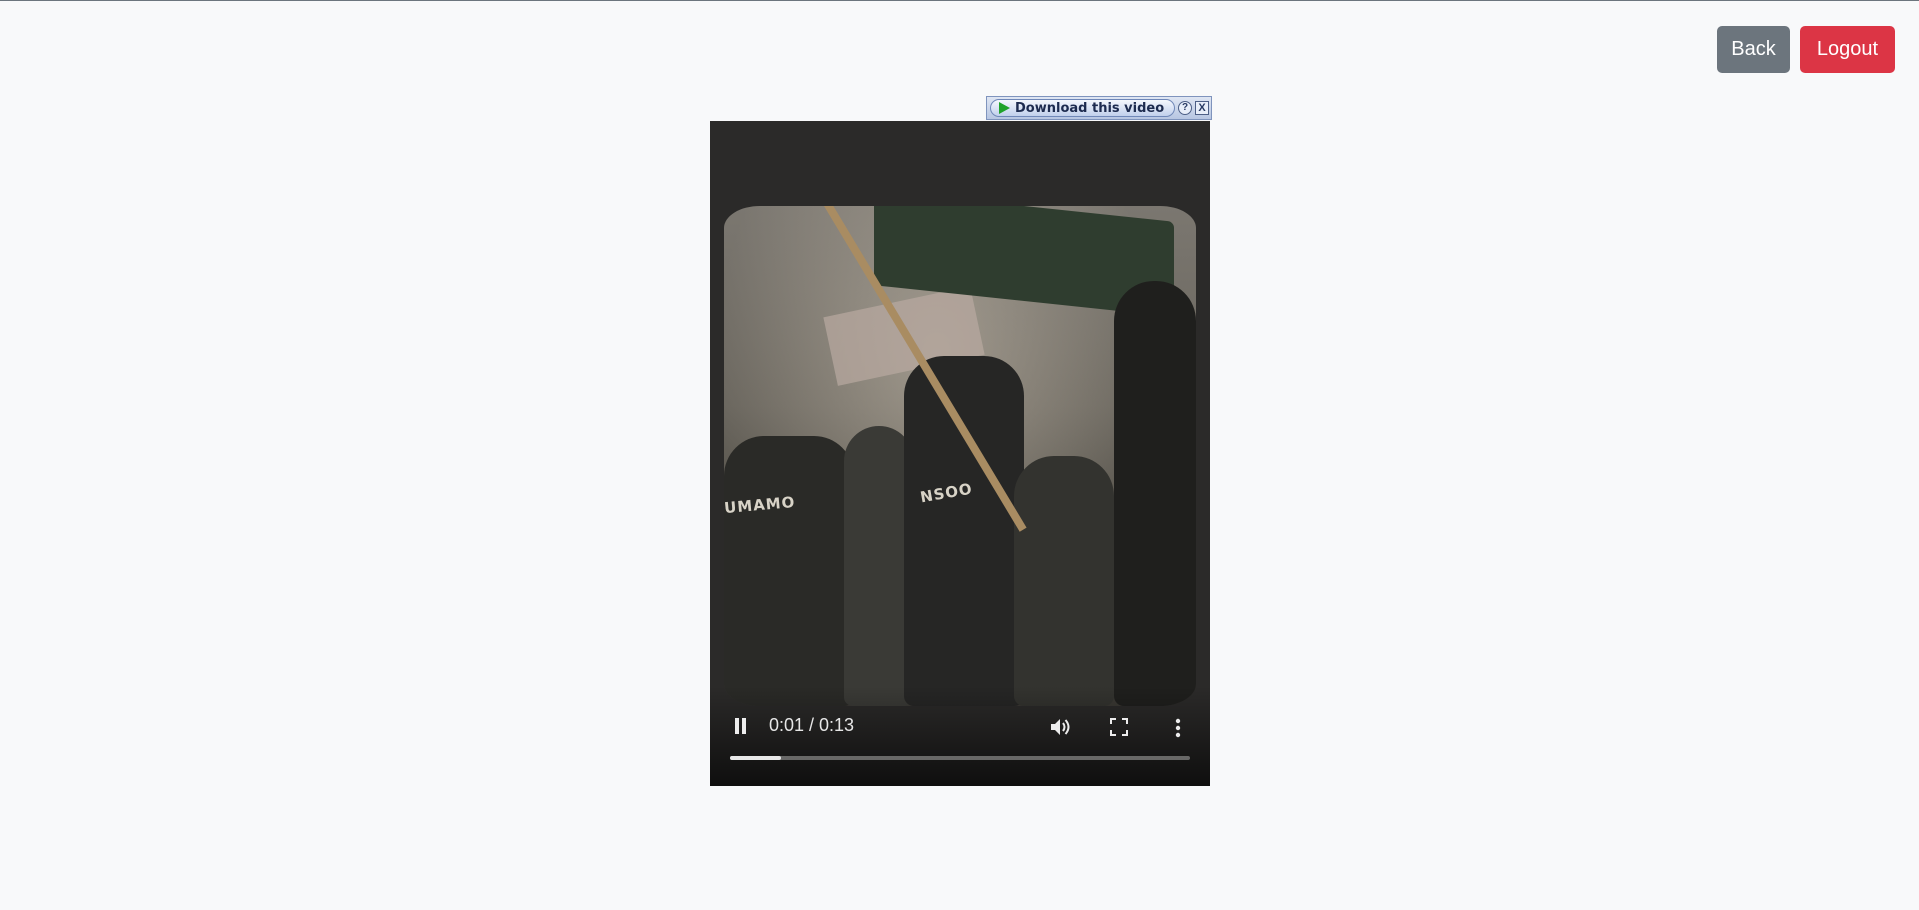 The width and height of the screenshot is (1919, 910). I want to click on download-toolbar: Download this video ? X, so click(1099, 108).